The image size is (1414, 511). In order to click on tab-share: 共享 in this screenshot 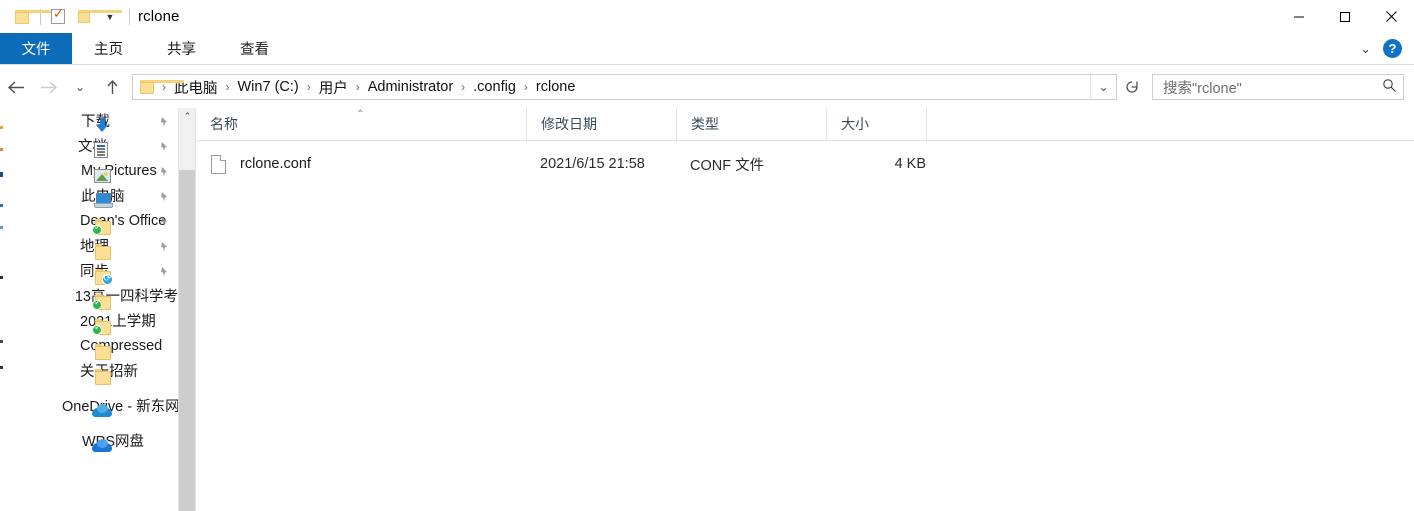, I will do `click(181, 48)`.